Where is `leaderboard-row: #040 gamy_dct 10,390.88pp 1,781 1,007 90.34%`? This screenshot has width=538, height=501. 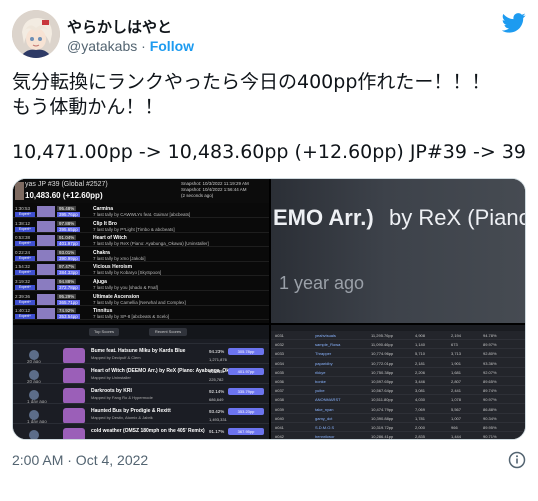
leaderboard-row: #040 gamy_dct 10,390.88pp 1,781 1,007 90.34% is located at coordinates (398, 418).